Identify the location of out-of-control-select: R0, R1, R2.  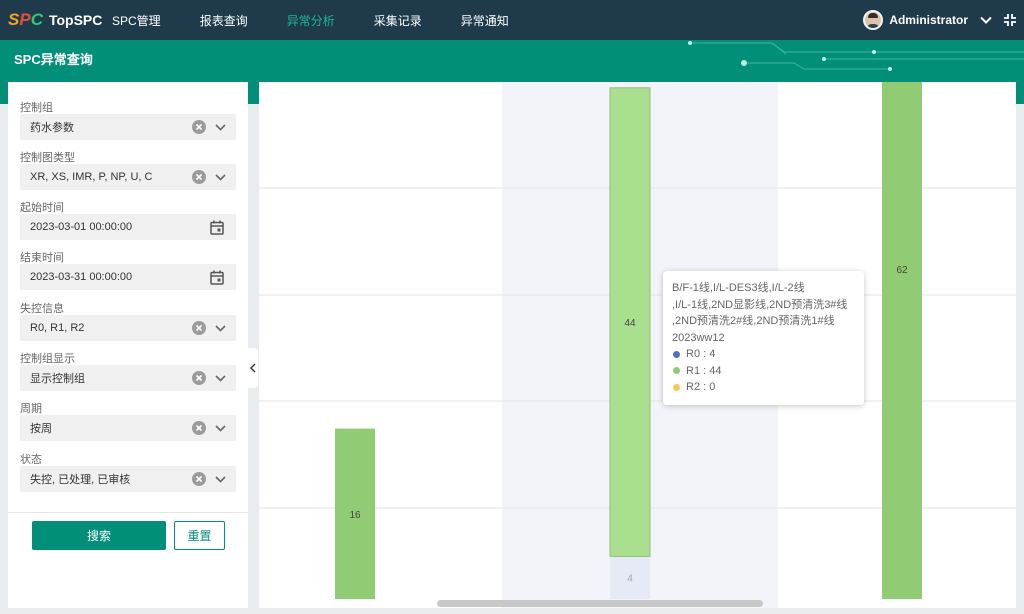
(128, 328).